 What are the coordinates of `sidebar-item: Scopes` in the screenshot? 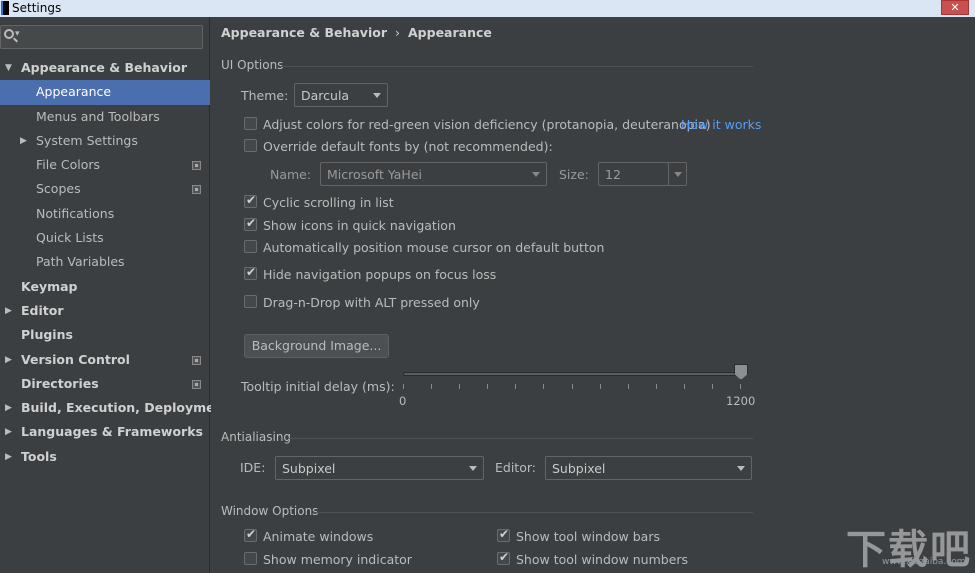 It's located at (105, 189).